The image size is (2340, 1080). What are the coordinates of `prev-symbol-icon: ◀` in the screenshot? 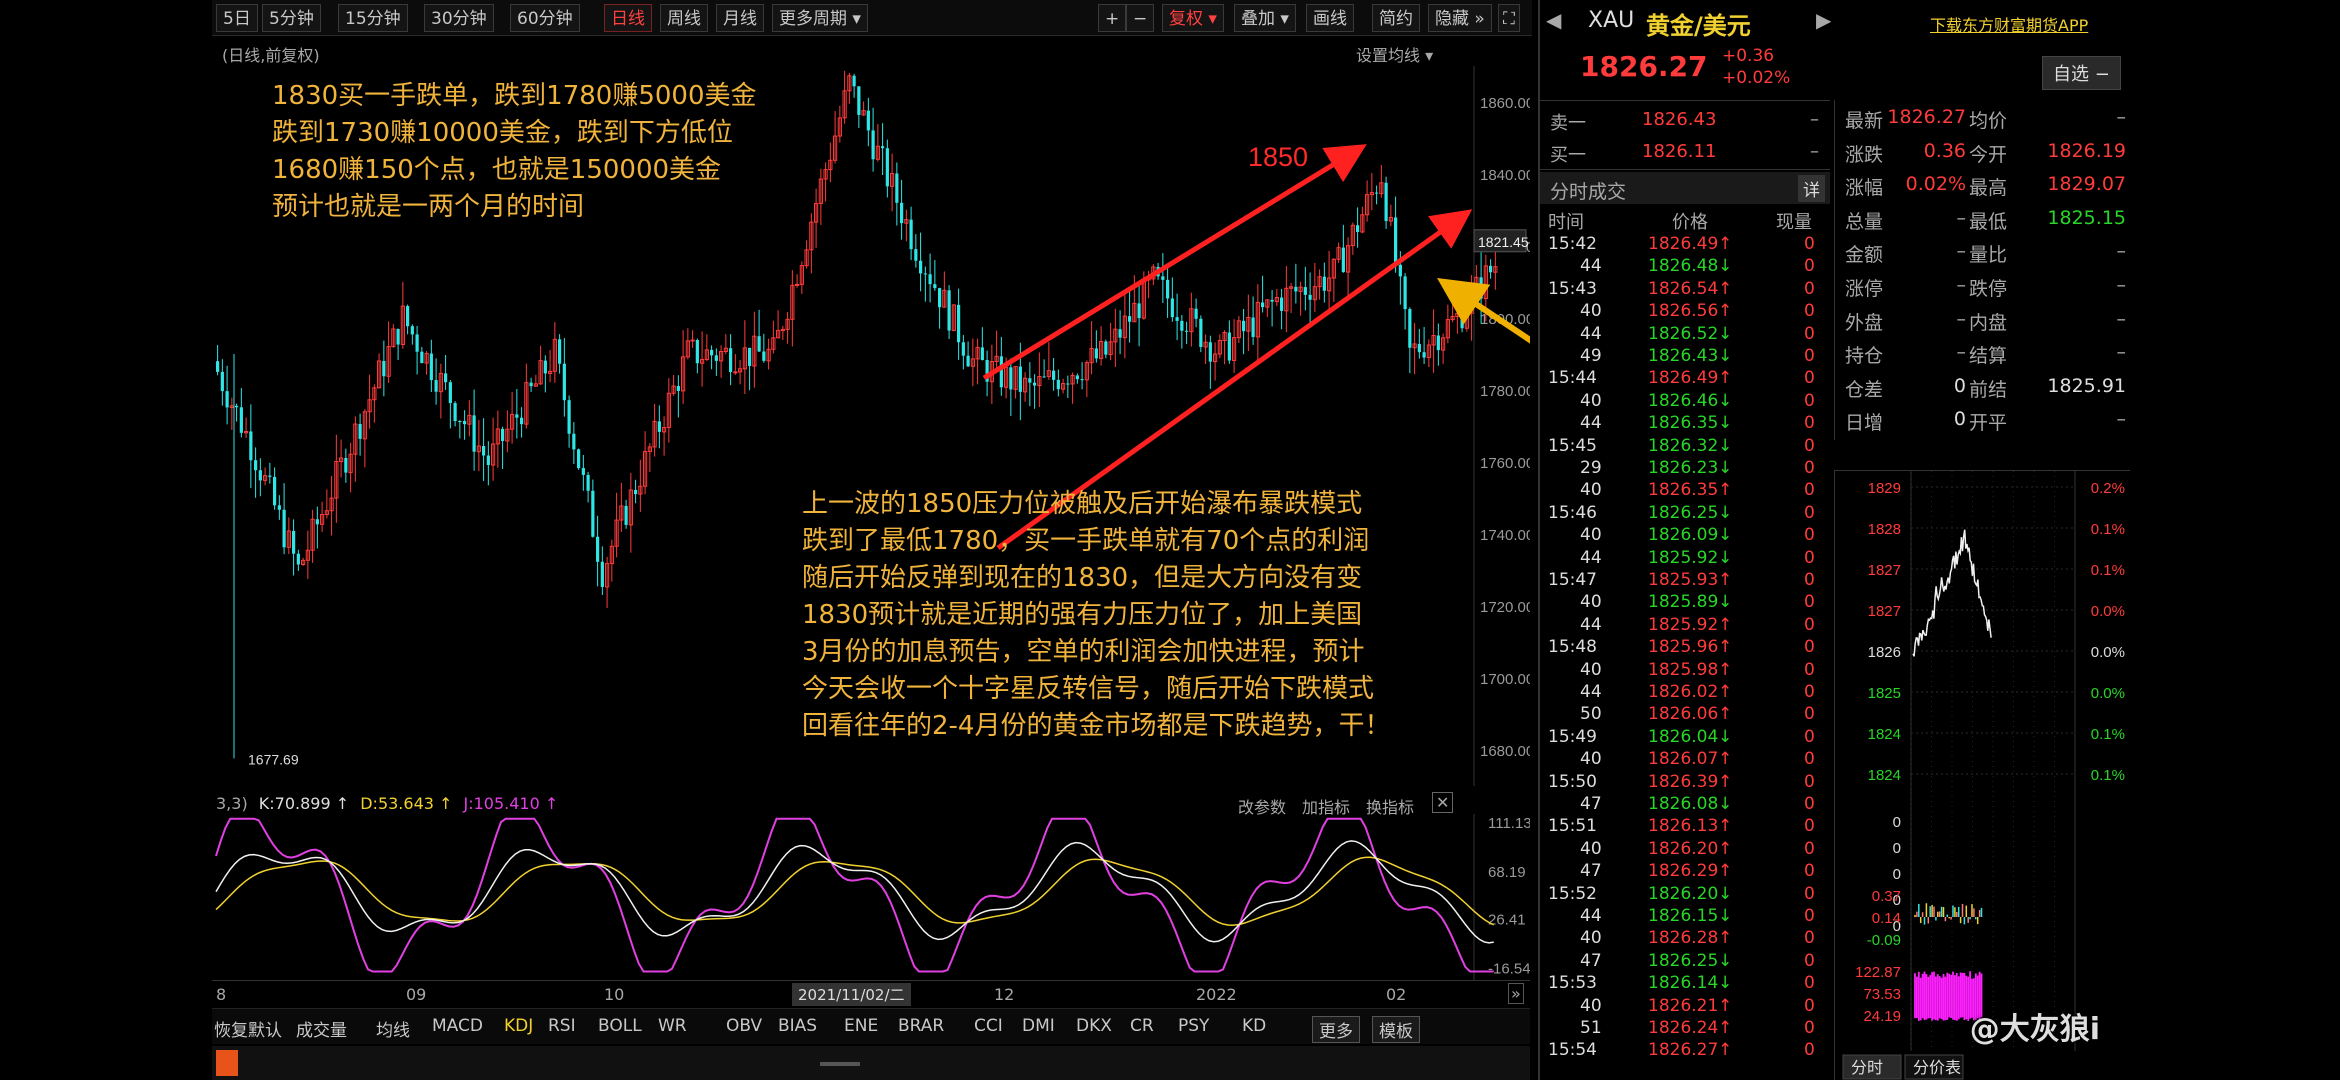 It's located at (1553, 20).